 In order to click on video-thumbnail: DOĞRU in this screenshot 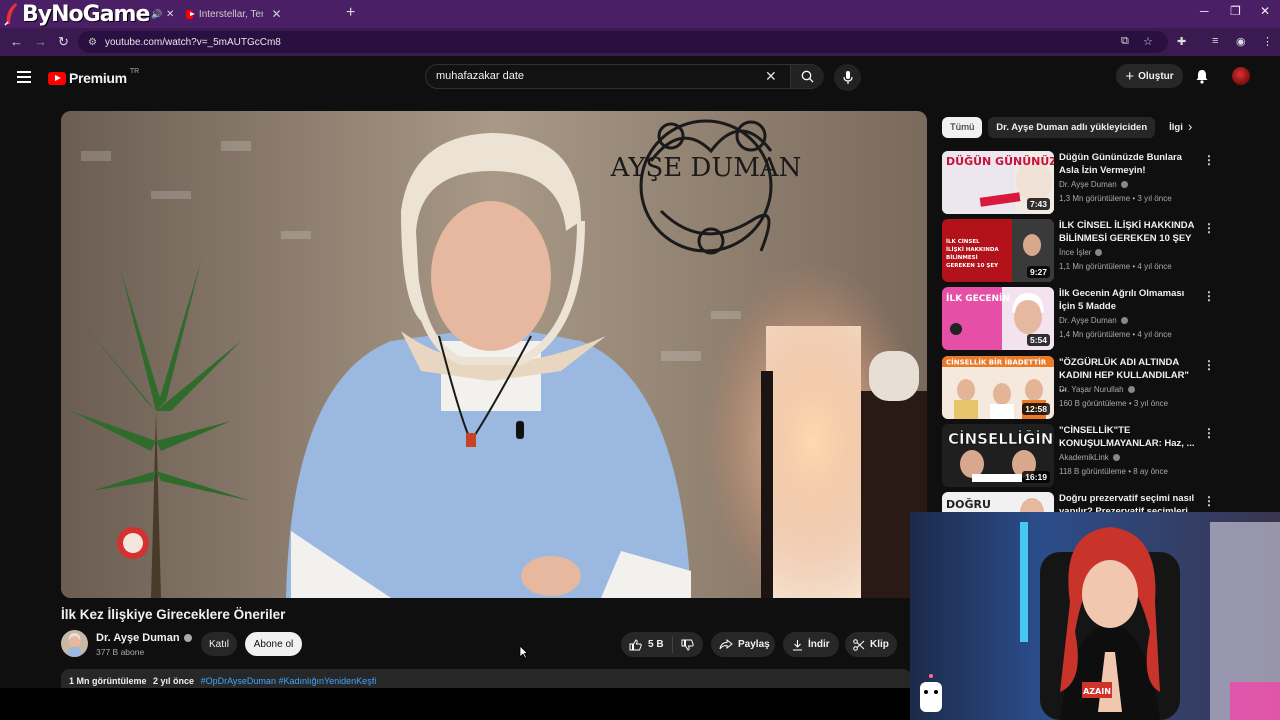, I will do `click(998, 502)`.